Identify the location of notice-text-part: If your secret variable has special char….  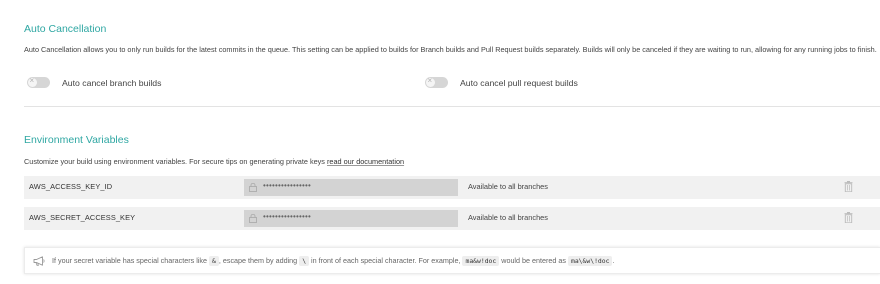
(129, 260).